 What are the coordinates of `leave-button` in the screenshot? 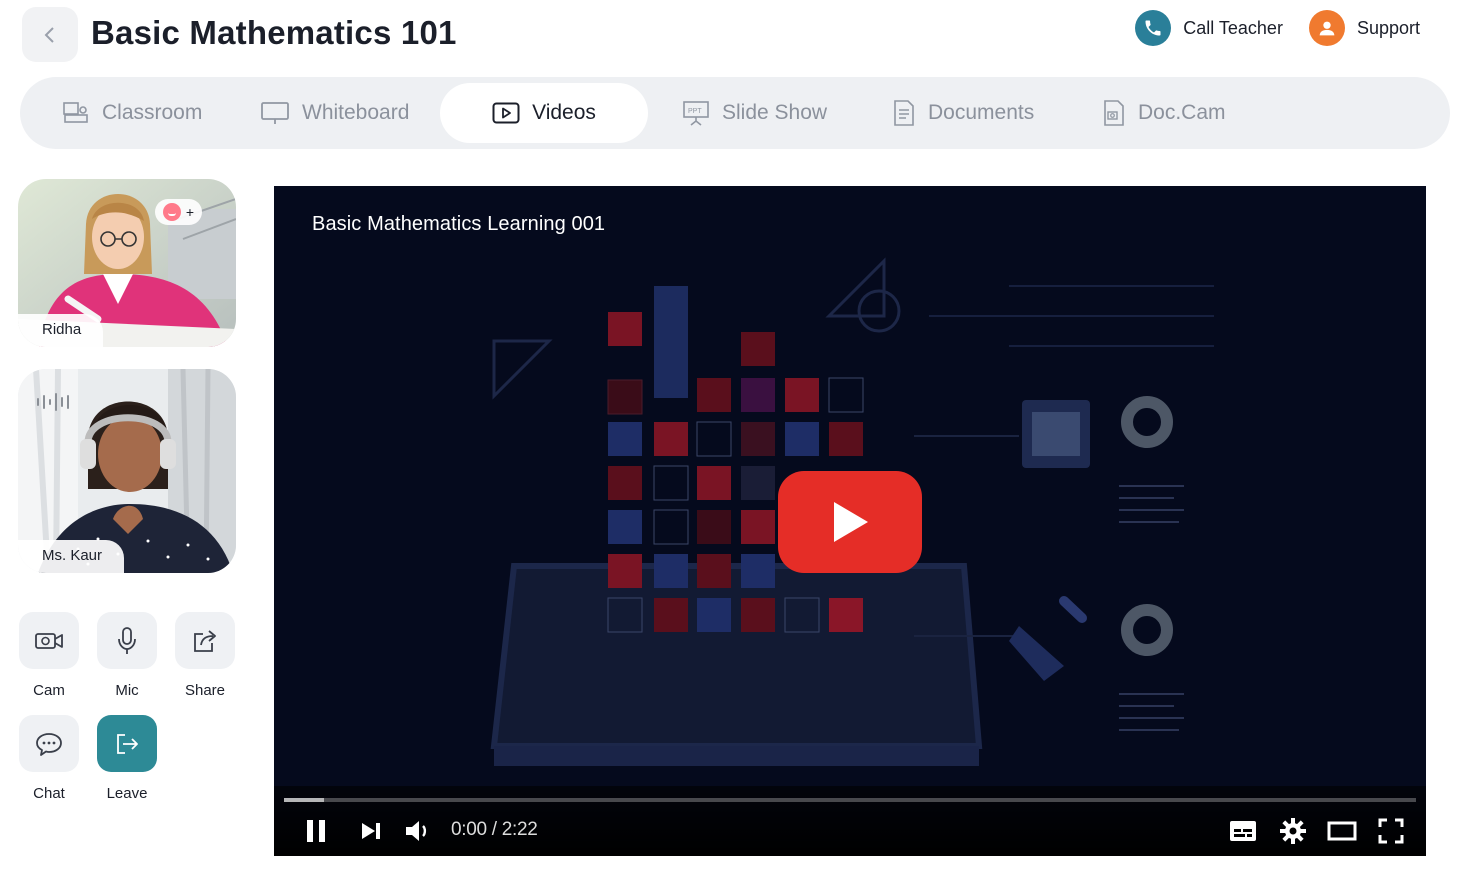 It's located at (127, 743).